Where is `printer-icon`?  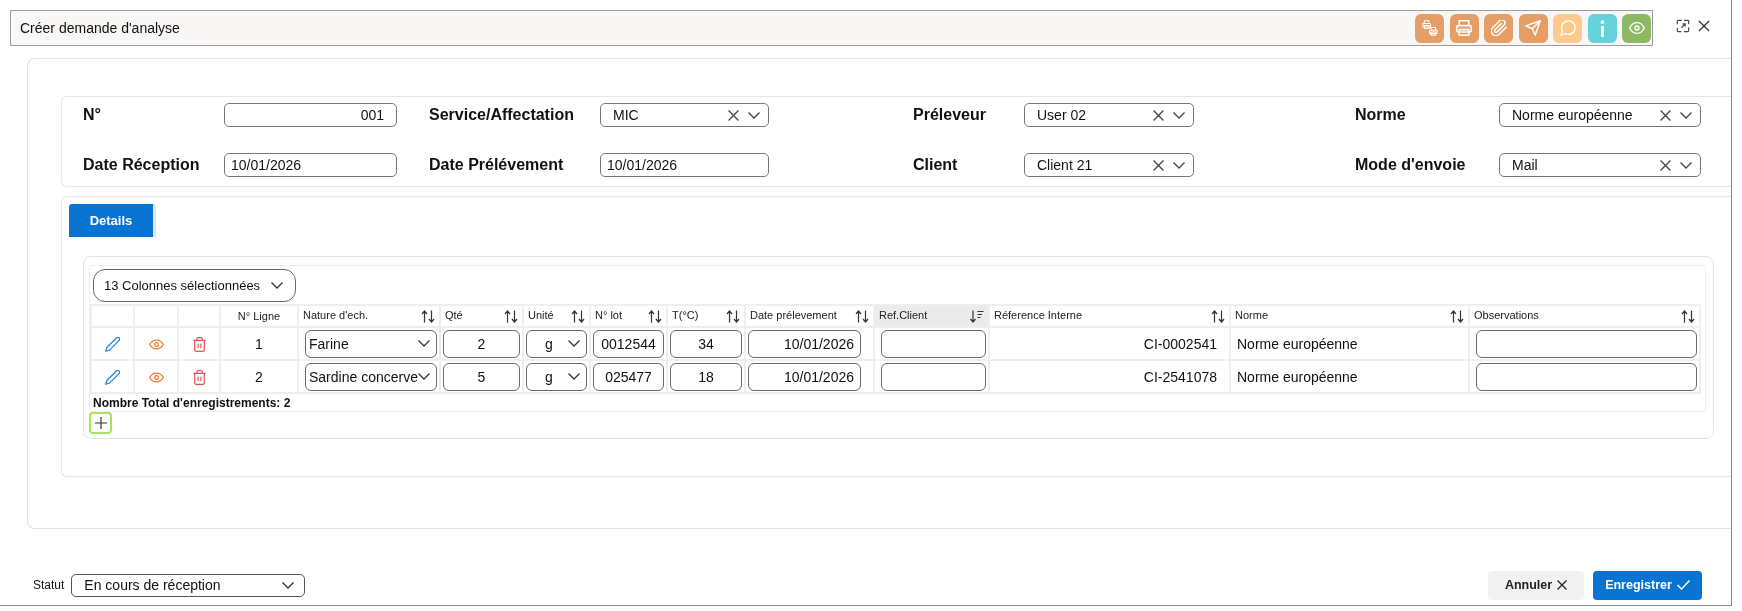
printer-icon is located at coordinates (1464, 28).